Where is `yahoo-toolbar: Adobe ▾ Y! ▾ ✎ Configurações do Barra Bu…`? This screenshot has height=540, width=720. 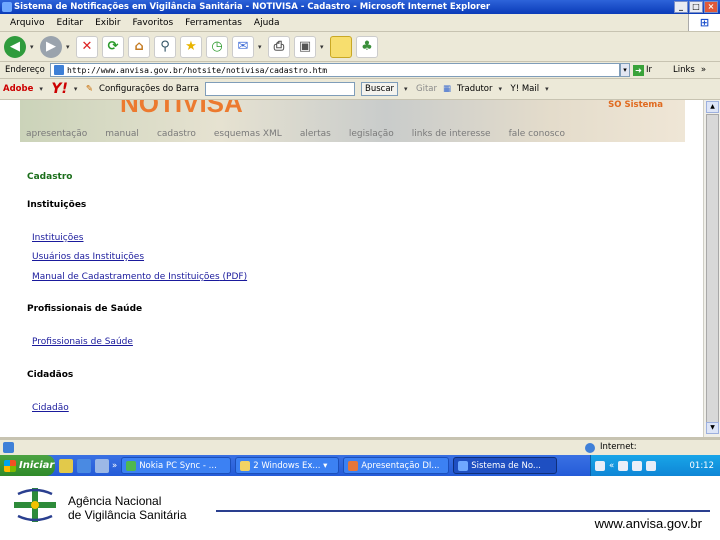 yahoo-toolbar: Adobe ▾ Y! ▾ ✎ Configurações do Barra Bu… is located at coordinates (360, 89).